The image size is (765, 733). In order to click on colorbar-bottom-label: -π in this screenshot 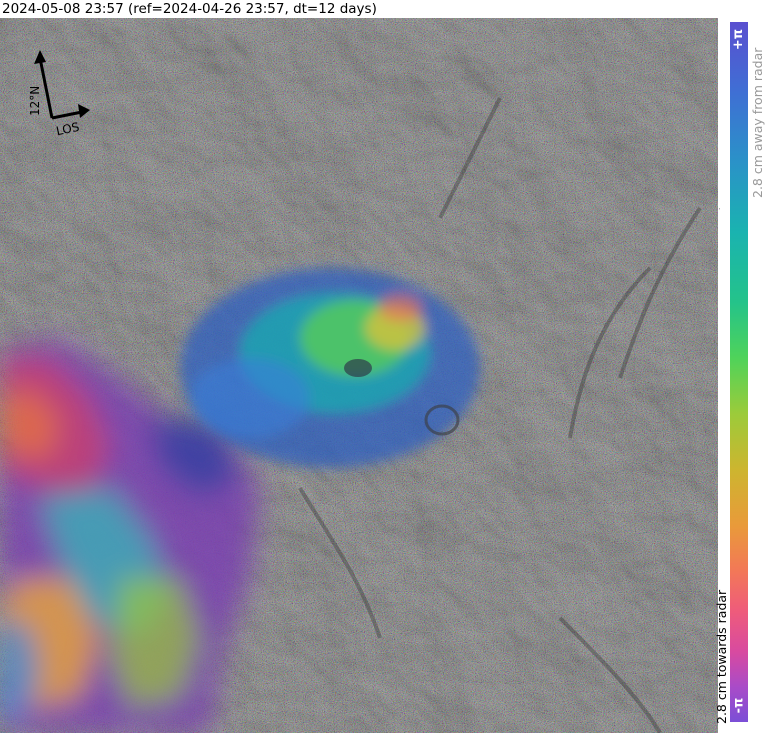, I will do `click(739, 705)`.